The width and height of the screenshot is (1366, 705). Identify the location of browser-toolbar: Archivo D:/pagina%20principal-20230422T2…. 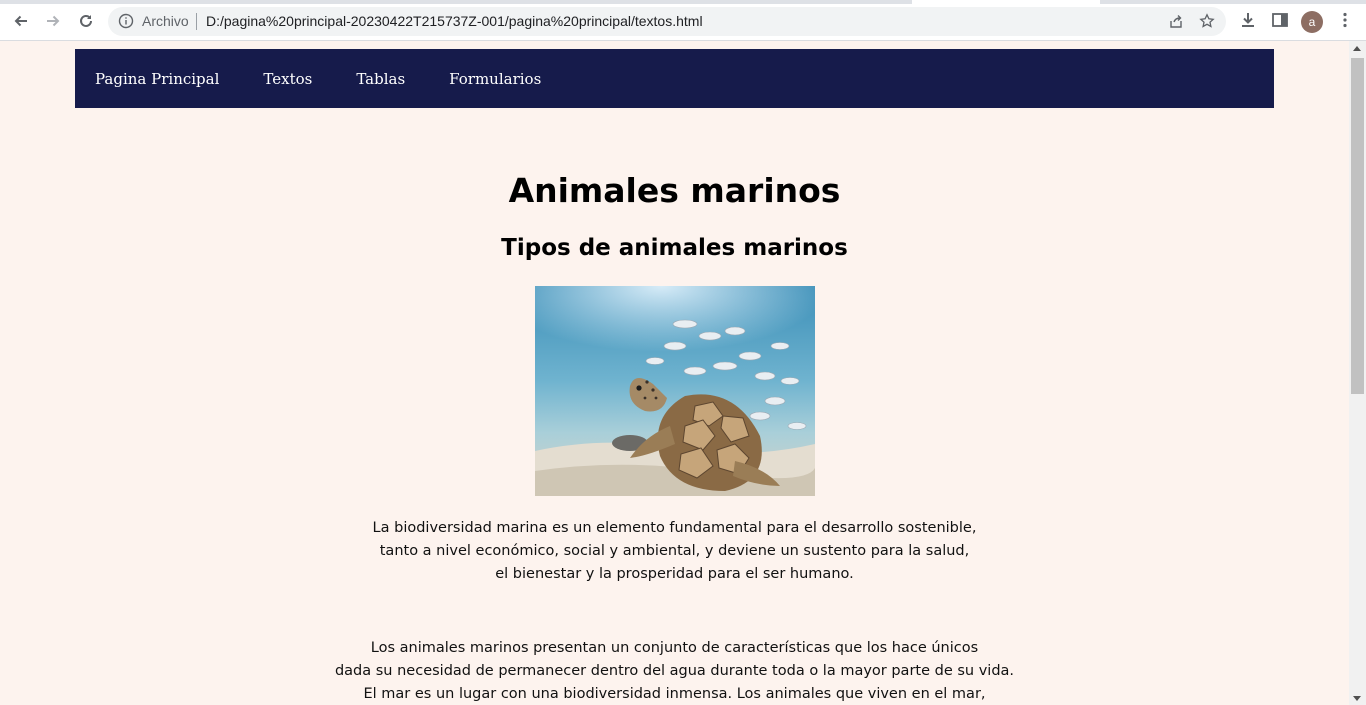
(683, 20).